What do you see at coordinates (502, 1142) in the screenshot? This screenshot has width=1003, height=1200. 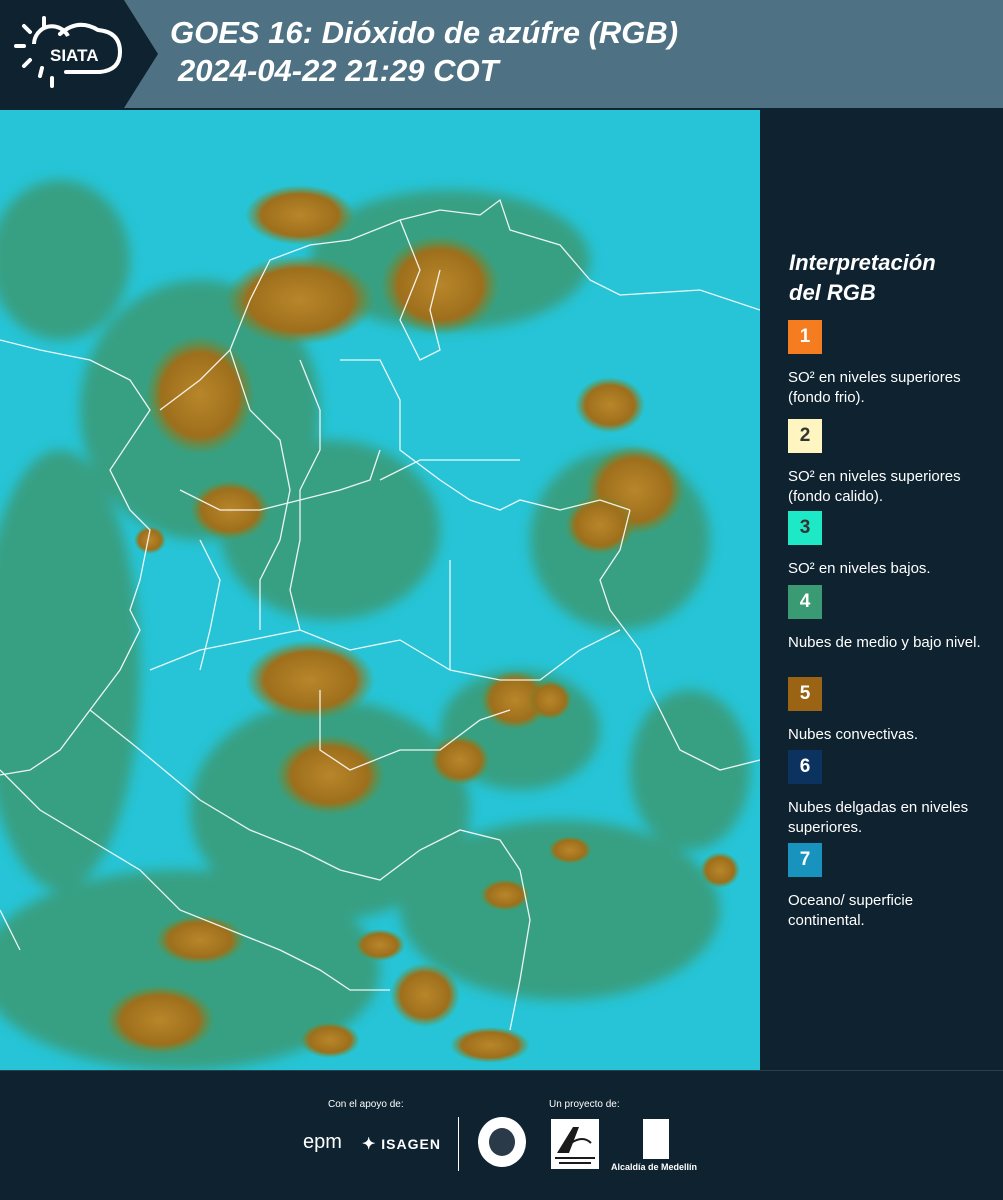 I see `medellin-seal-inner` at bounding box center [502, 1142].